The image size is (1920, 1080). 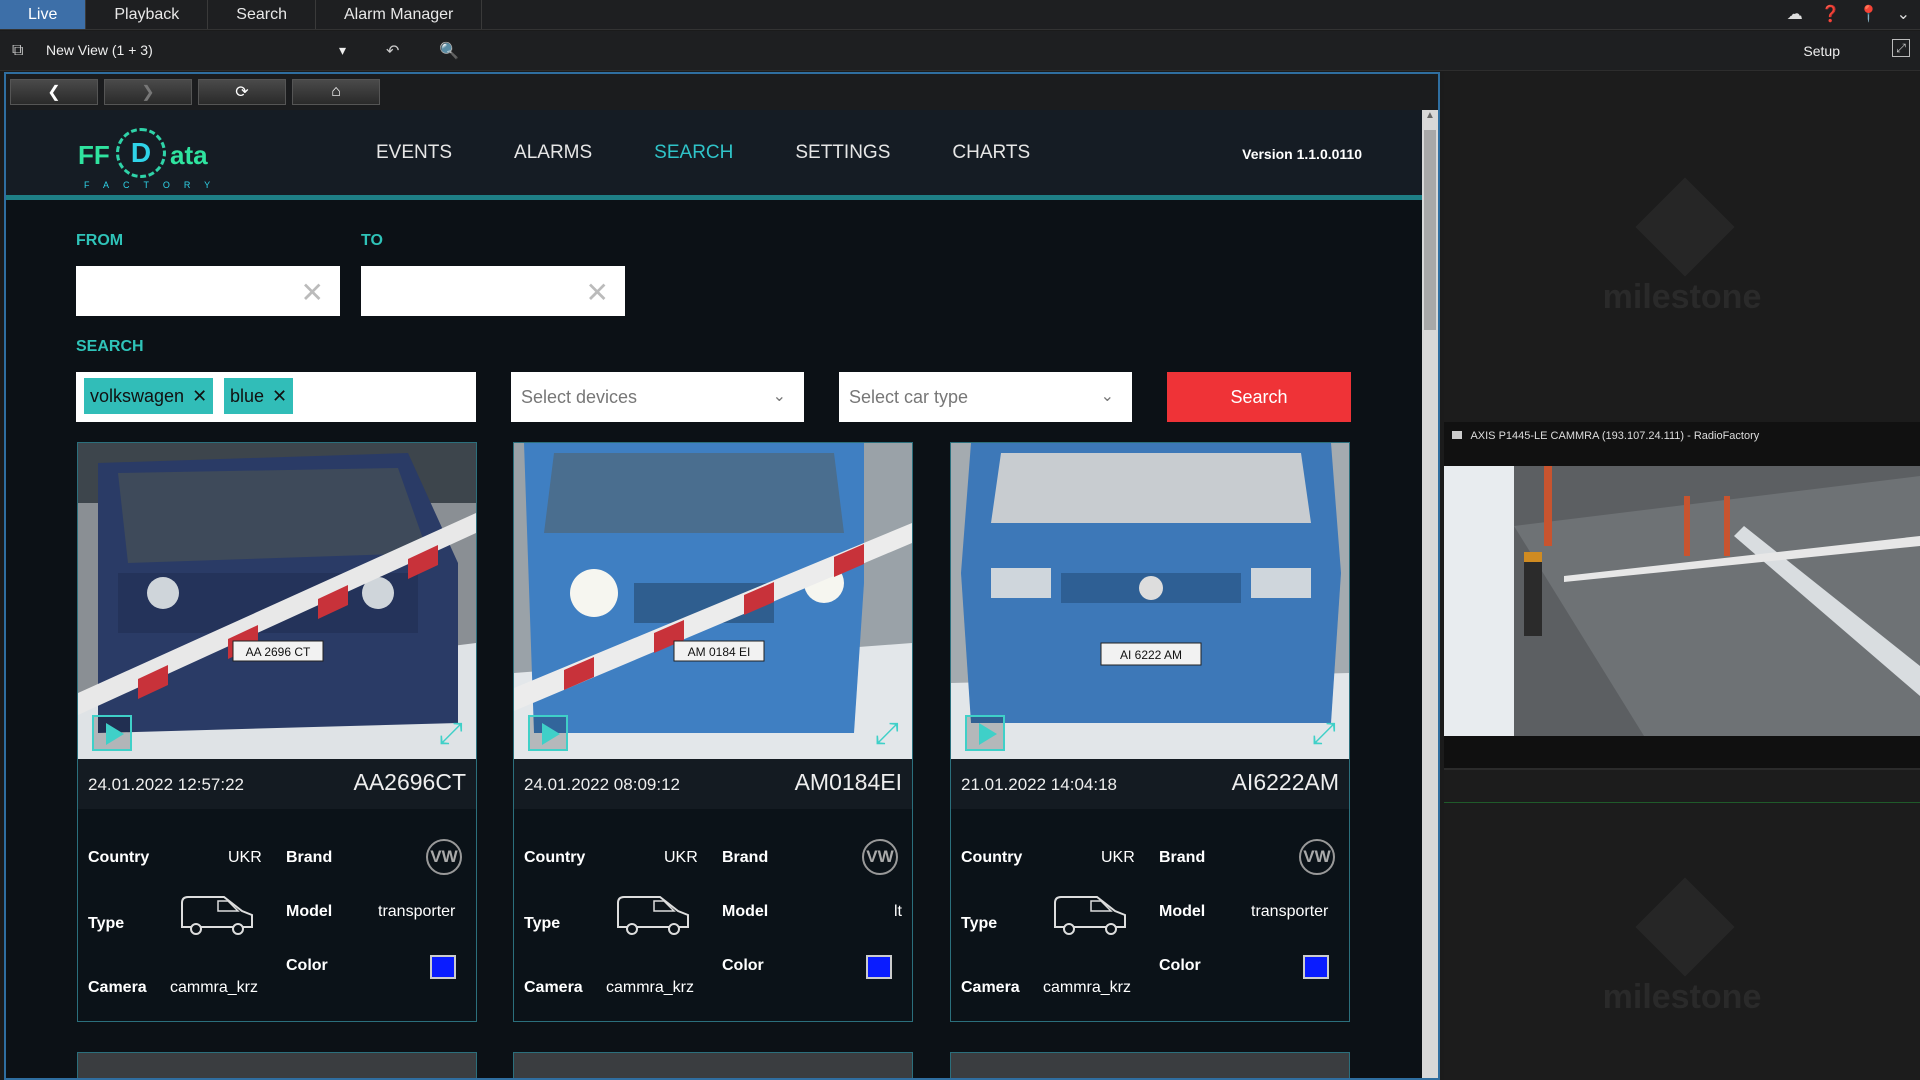 I want to click on chevron-down-icon: ▾, so click(x=342, y=50).